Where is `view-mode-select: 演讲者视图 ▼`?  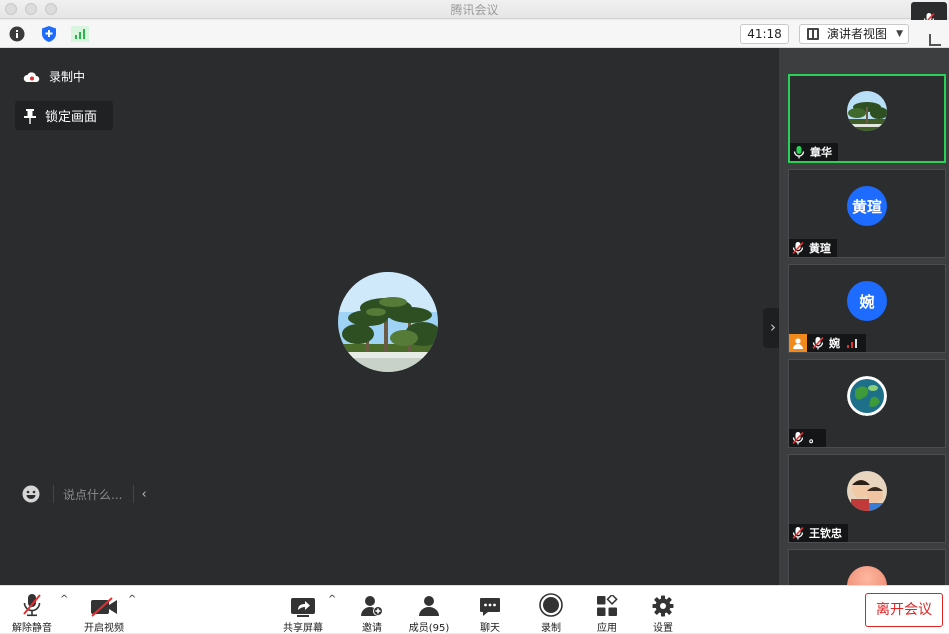
view-mode-select: 演讲者视图 ▼ is located at coordinates (854, 34).